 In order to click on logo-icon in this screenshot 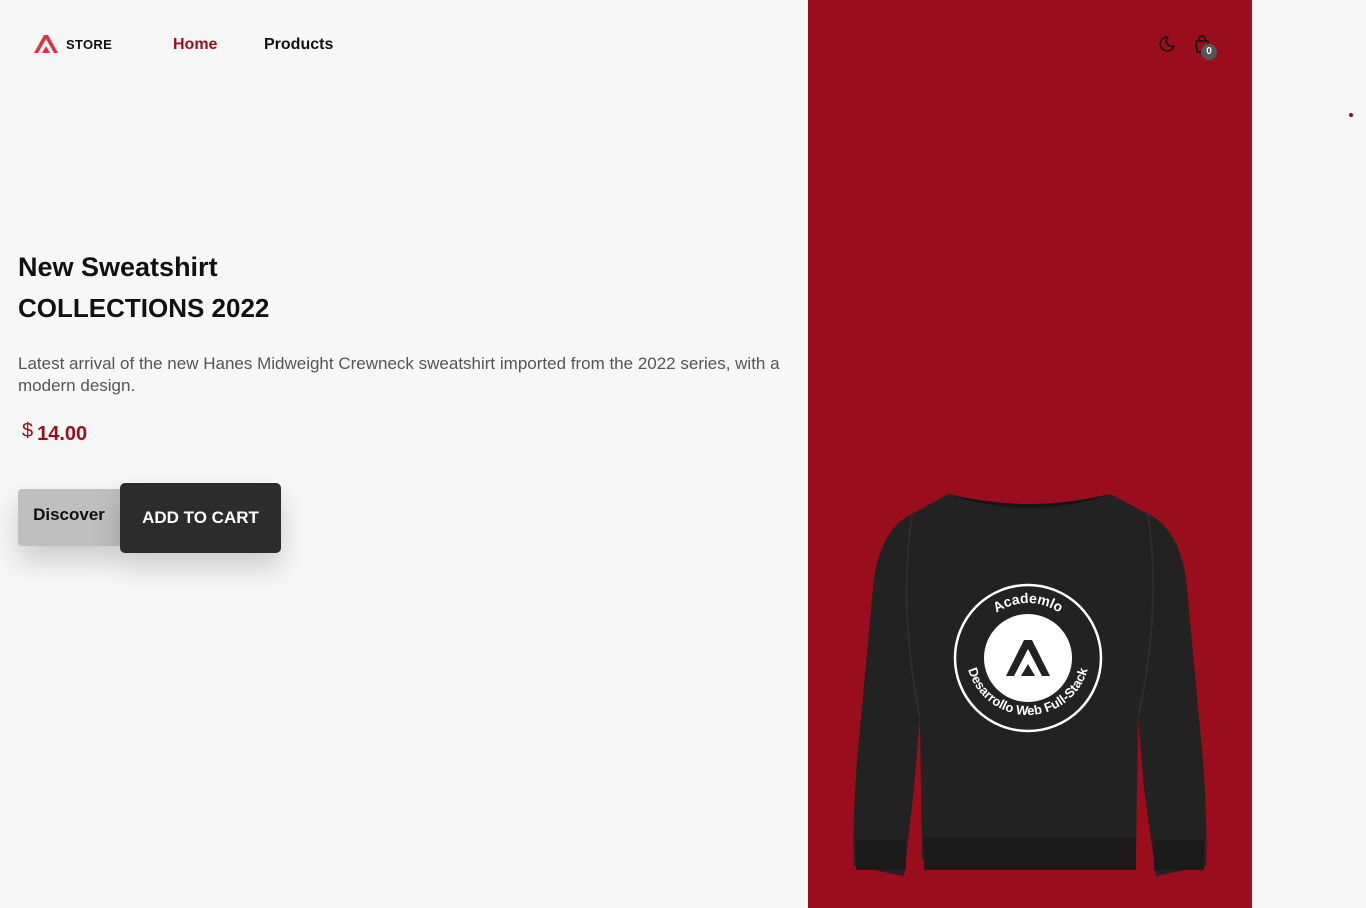, I will do `click(46, 44)`.